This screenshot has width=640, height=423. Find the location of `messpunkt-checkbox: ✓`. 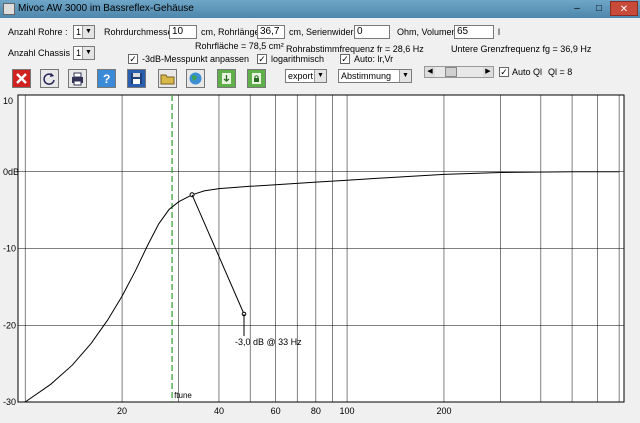

messpunkt-checkbox: ✓ is located at coordinates (133, 59).